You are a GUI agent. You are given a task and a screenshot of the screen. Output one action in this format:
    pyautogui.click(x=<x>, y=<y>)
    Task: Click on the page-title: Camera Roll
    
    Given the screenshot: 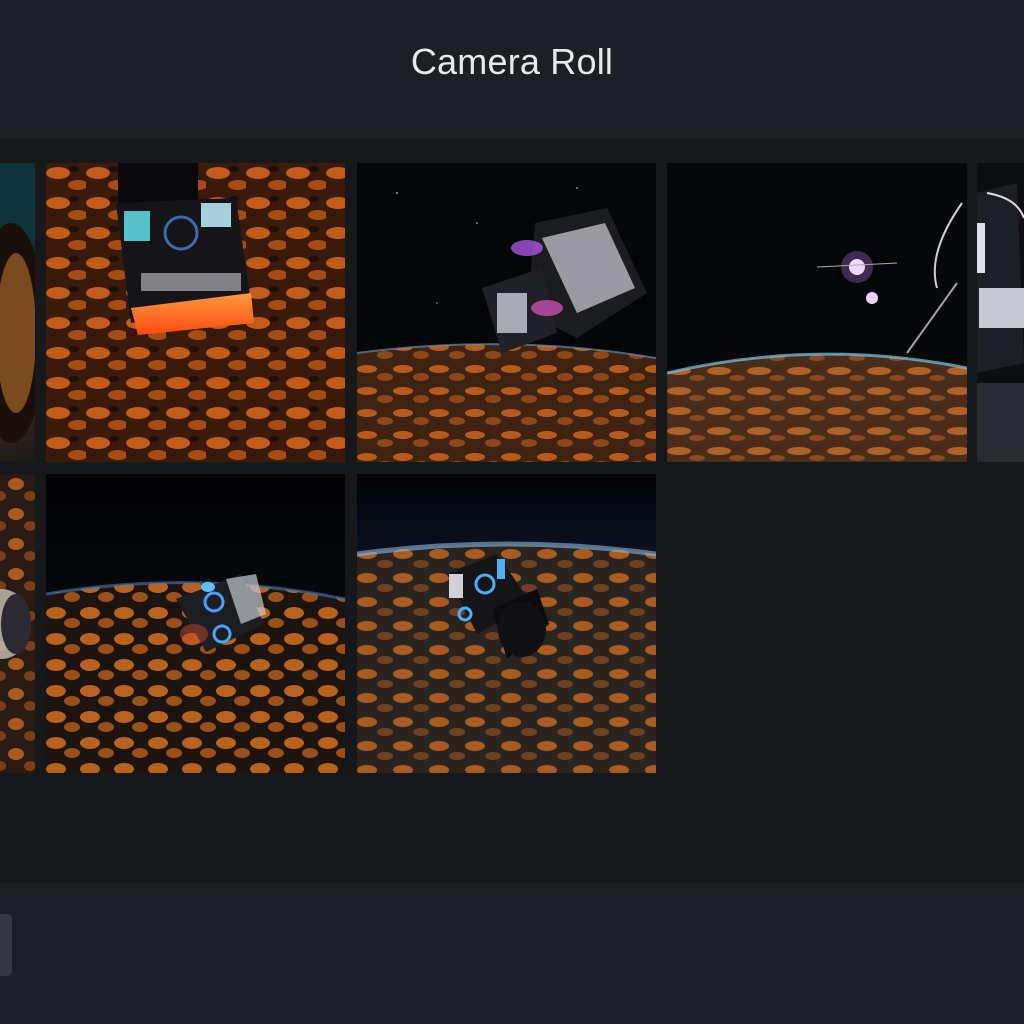 What is the action you would take?
    pyautogui.click(x=512, y=61)
    